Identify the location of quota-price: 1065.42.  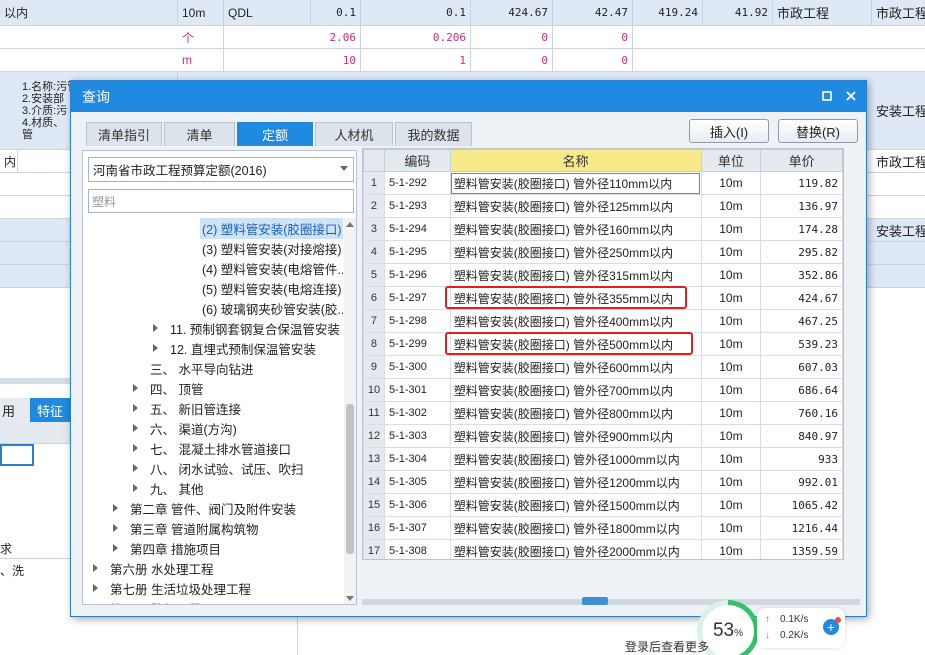
(801, 505).